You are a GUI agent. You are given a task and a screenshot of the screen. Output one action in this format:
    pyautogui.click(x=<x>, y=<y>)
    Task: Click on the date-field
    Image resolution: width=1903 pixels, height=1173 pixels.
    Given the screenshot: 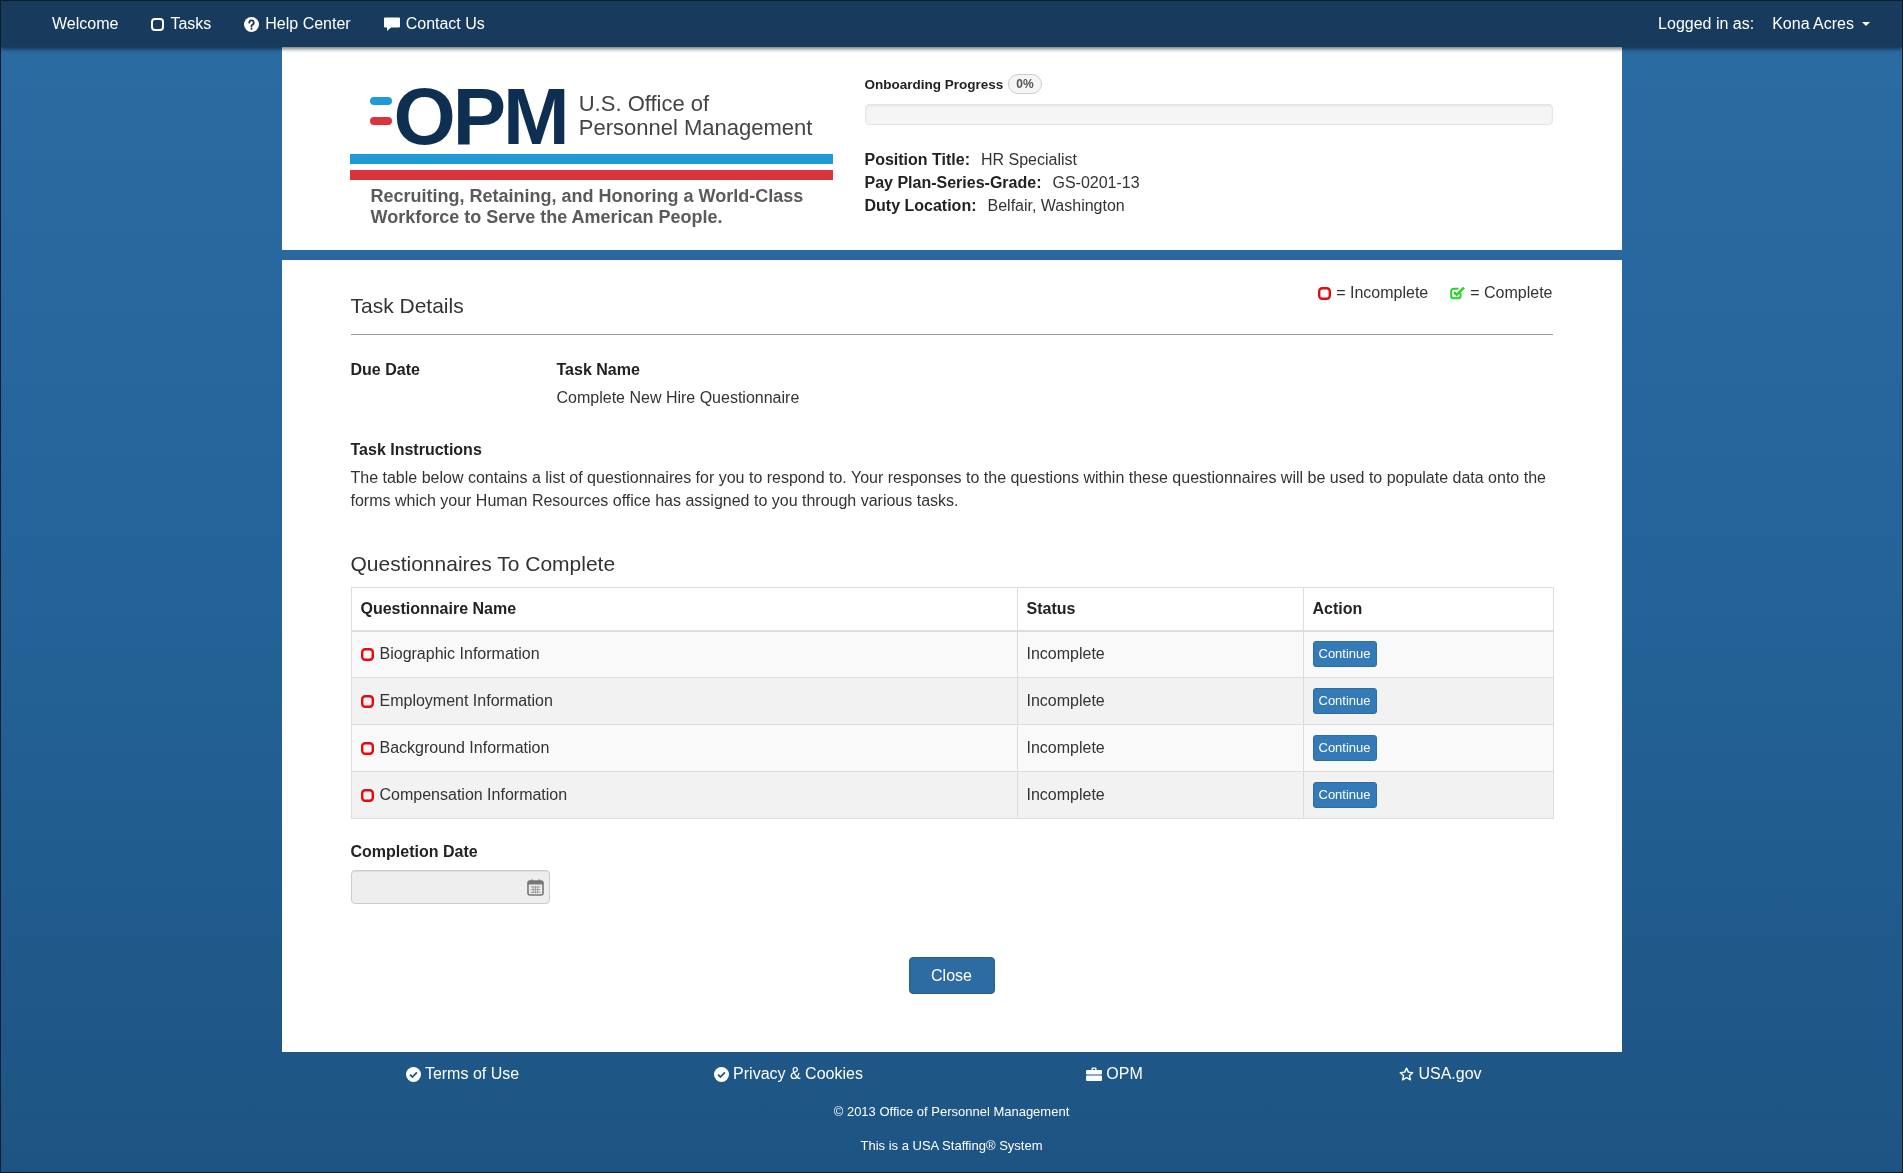 What is the action you would take?
    pyautogui.click(x=450, y=887)
    